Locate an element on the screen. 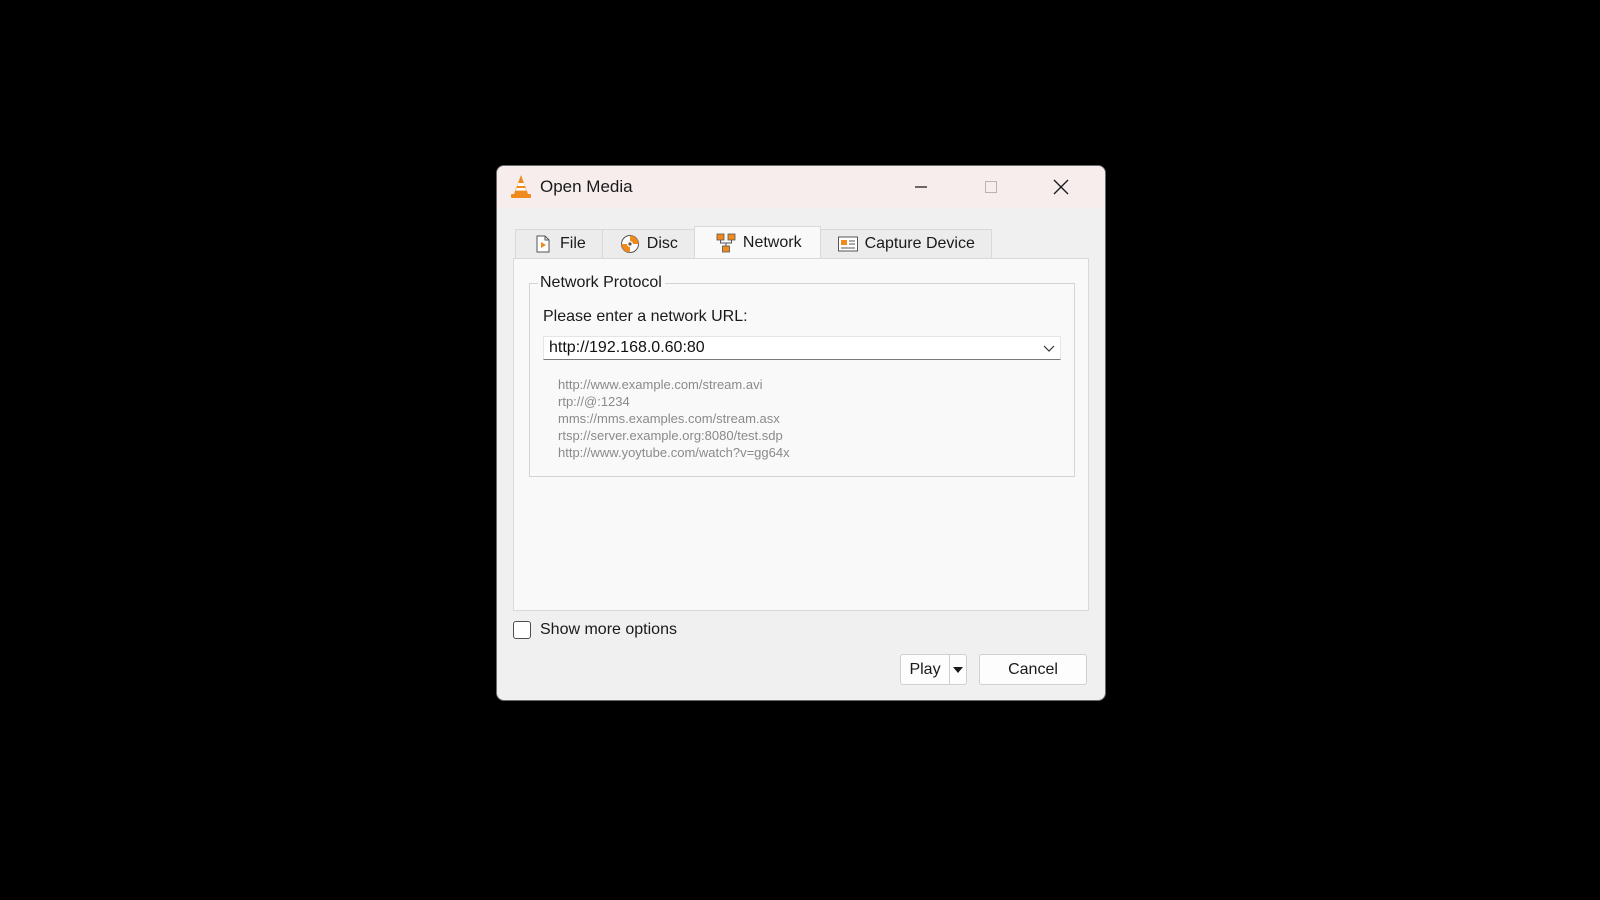 Image resolution: width=1600 pixels, height=900 pixels. tab-network: Network is located at coordinates (757, 242).